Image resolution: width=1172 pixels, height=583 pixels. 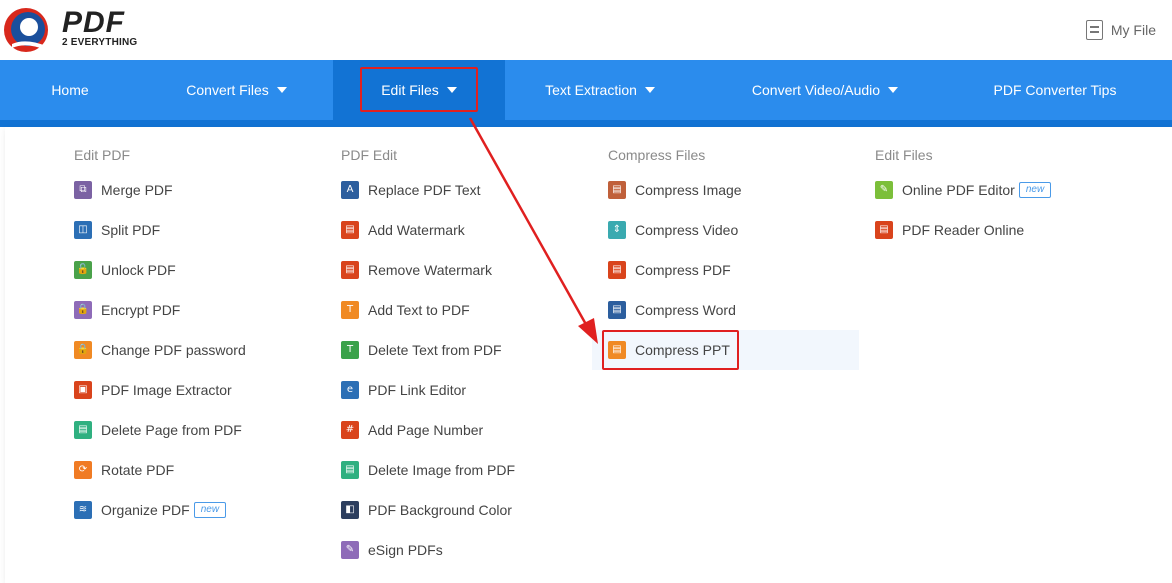 I want to click on menu-item-label: PDF Image Extractor, so click(x=166, y=390).